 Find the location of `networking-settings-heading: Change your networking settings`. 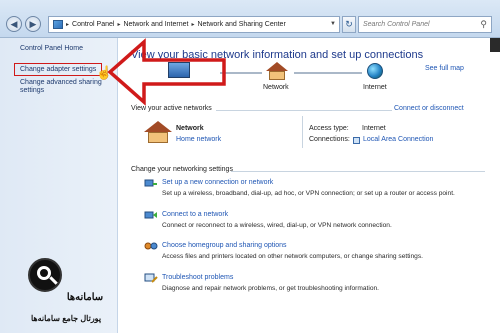

networking-settings-heading: Change your networking settings is located at coordinates (182, 169).